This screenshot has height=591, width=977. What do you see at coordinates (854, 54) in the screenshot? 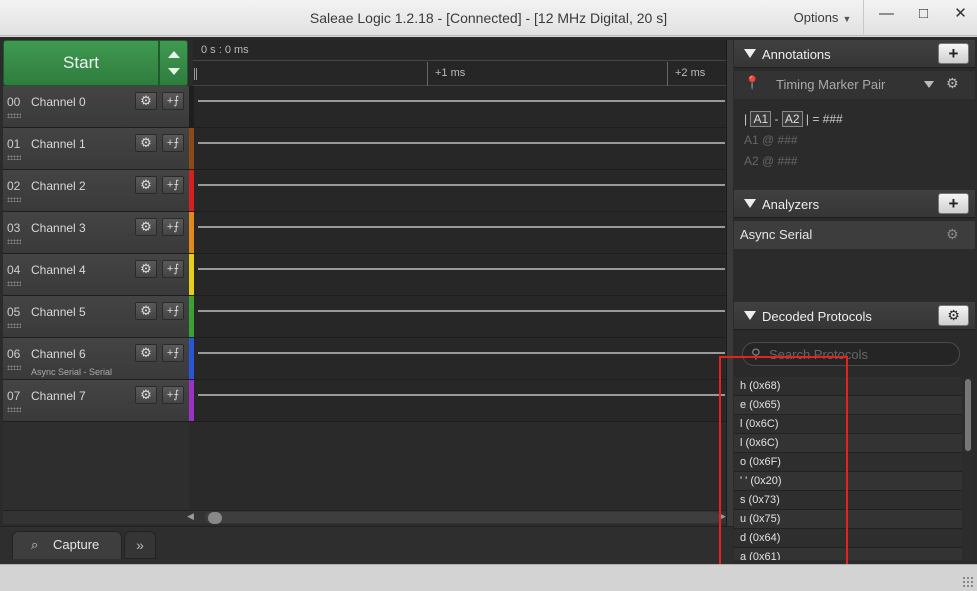
I see `annotations-header: Annotations +` at bounding box center [854, 54].